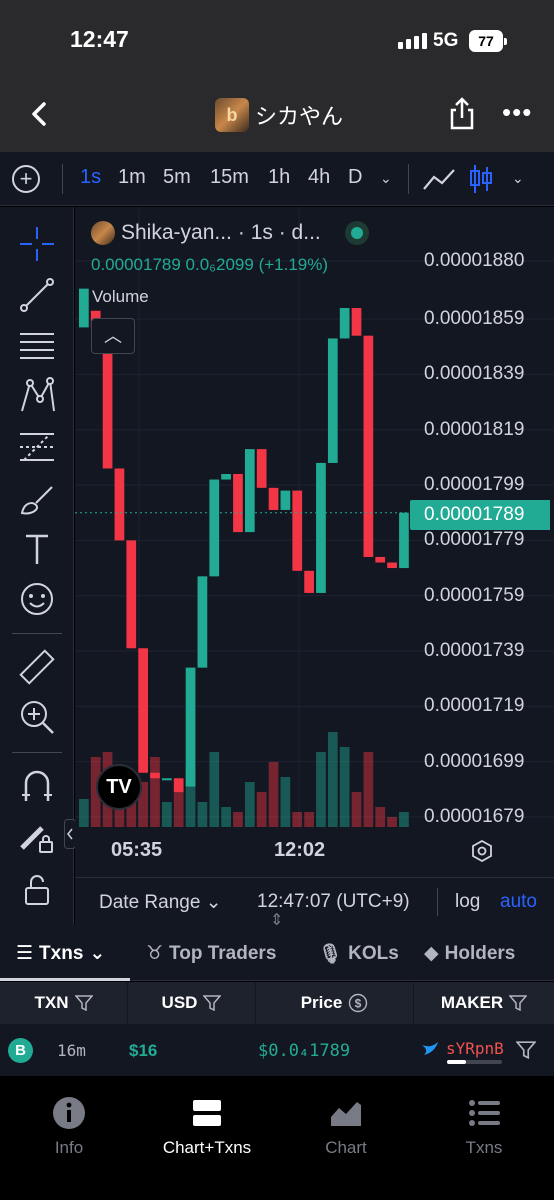 Image resolution: width=554 pixels, height=1200 pixels. What do you see at coordinates (517, 112) in the screenshot?
I see `more-icon: •••` at bounding box center [517, 112].